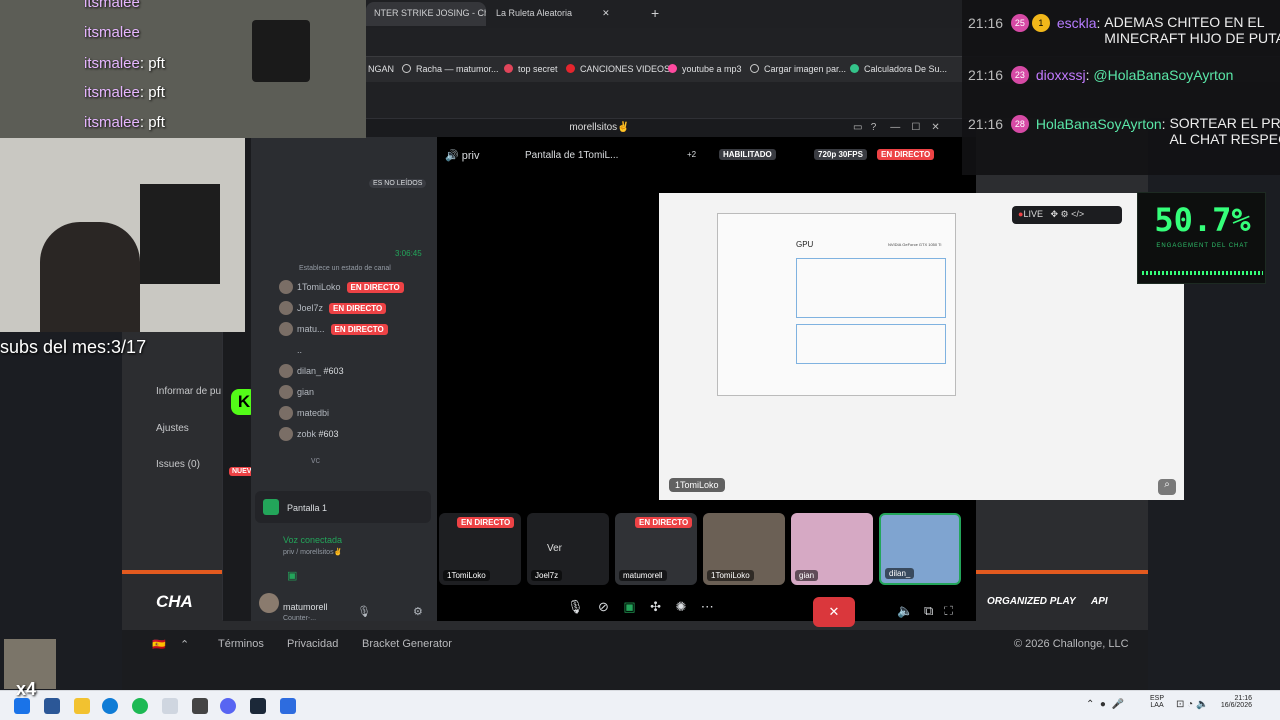 This screenshot has height=720, width=1280. What do you see at coordinates (744, 549) in the screenshot?
I see `video-tile: 1TomiLoko` at bounding box center [744, 549].